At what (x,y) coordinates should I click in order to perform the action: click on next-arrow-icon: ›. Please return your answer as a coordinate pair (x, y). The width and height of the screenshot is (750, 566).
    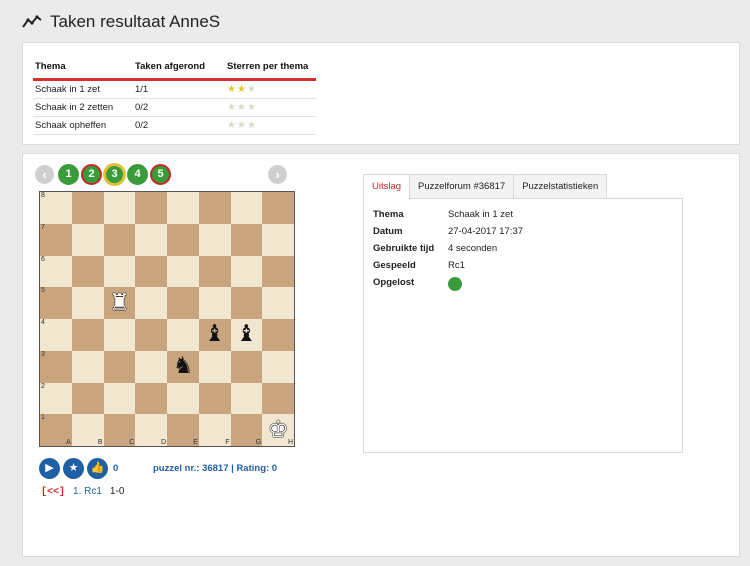
    Looking at the image, I should click on (277, 174).